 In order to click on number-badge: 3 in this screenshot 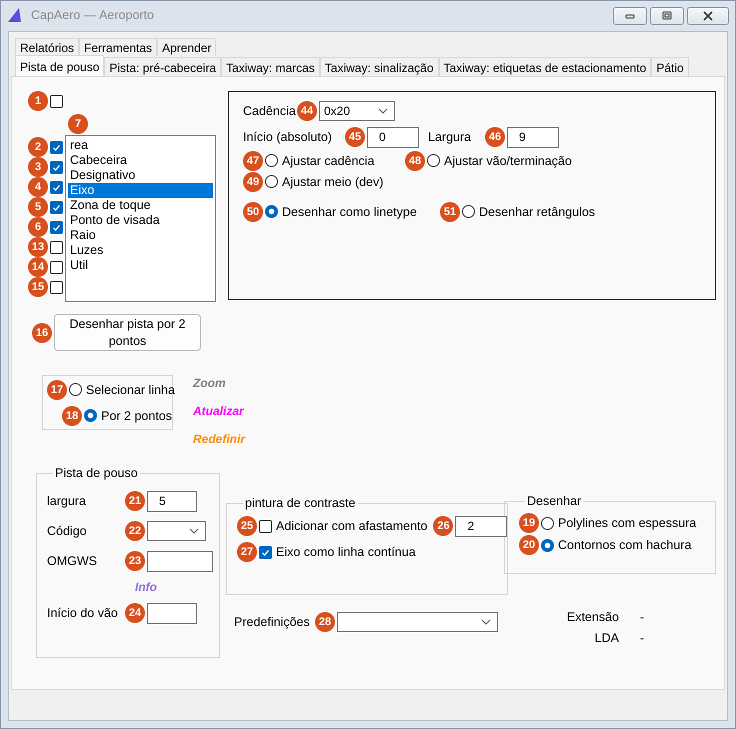, I will do `click(38, 167)`.